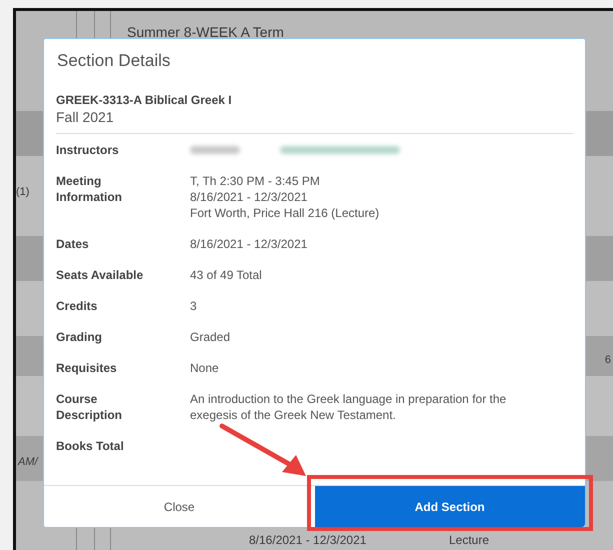  I want to click on table-cell: AM/, so click(28, 462).